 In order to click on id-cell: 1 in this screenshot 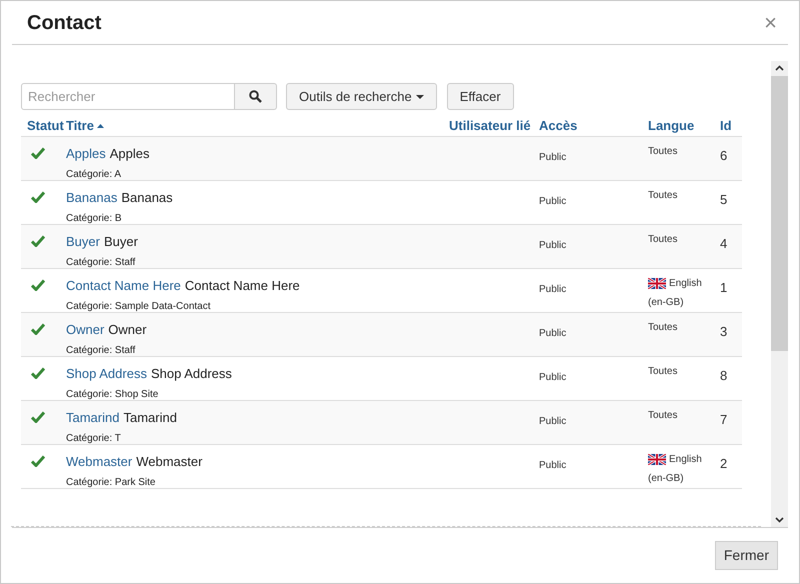, I will do `click(724, 287)`.